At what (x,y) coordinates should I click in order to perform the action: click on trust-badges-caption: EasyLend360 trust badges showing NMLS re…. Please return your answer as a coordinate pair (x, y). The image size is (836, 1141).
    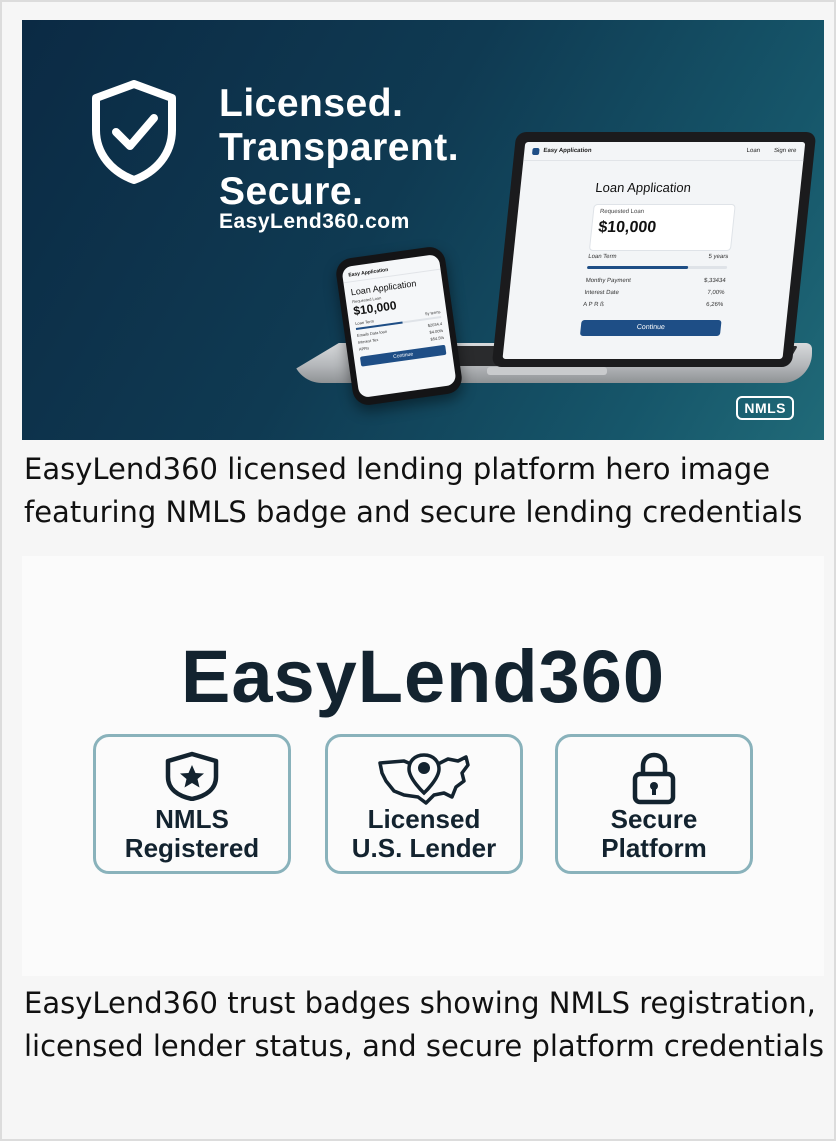
    Looking at the image, I should click on (424, 1024).